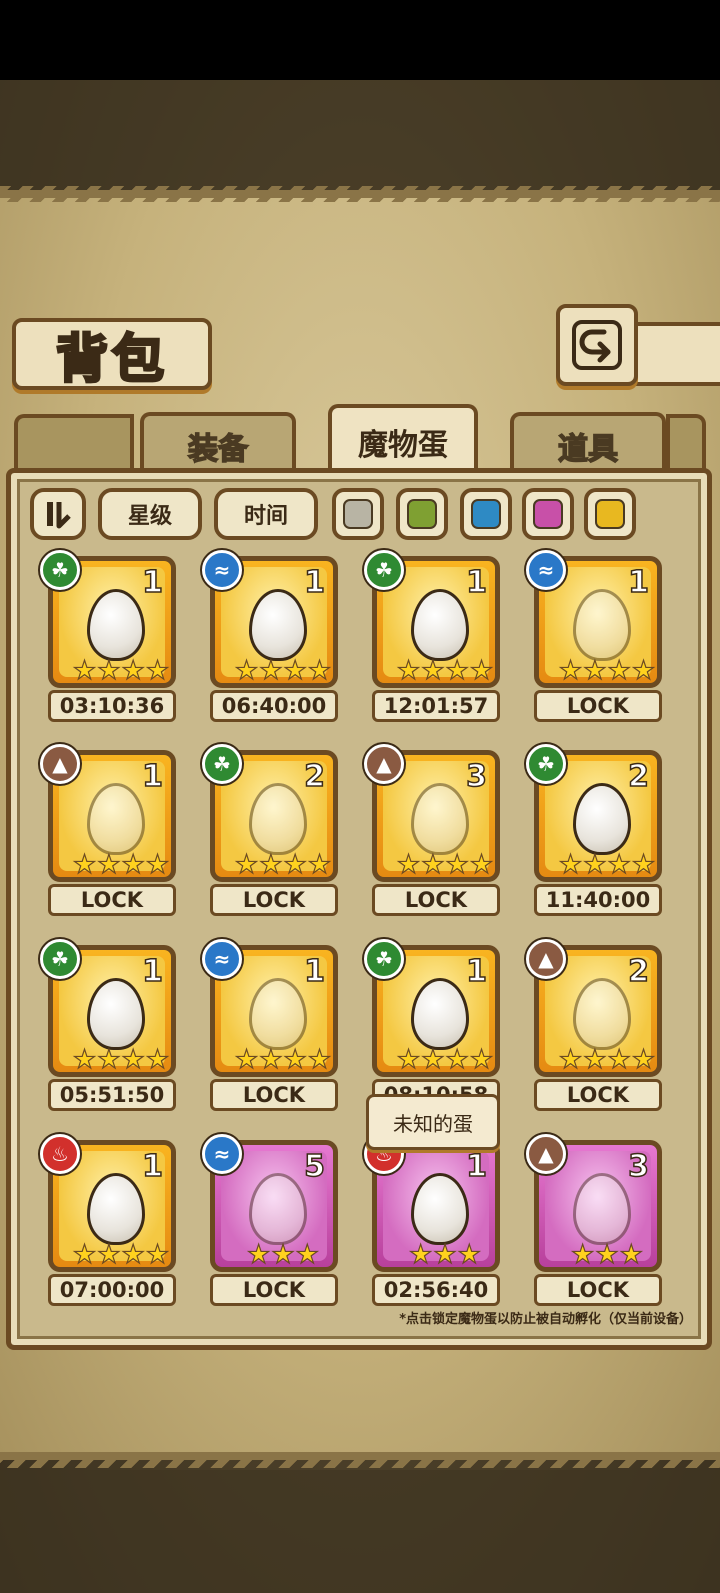  Describe the element at coordinates (110, 832) in the screenshot. I see `egg-card: 1 ★ ★ ★ ★ ▲ LOCK` at that location.